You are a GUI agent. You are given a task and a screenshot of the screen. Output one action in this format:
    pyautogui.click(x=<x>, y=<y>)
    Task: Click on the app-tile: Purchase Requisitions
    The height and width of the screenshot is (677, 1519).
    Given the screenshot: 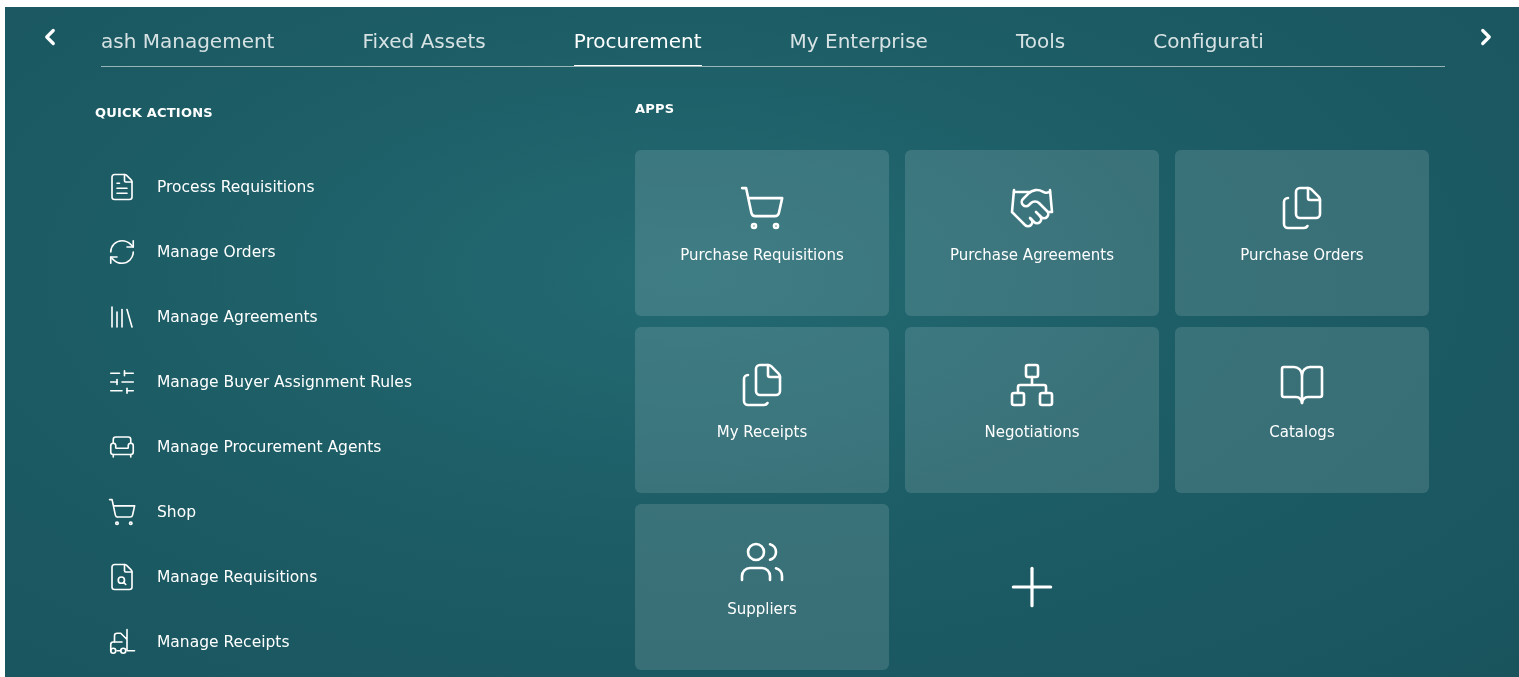 What is the action you would take?
    pyautogui.click(x=762, y=233)
    